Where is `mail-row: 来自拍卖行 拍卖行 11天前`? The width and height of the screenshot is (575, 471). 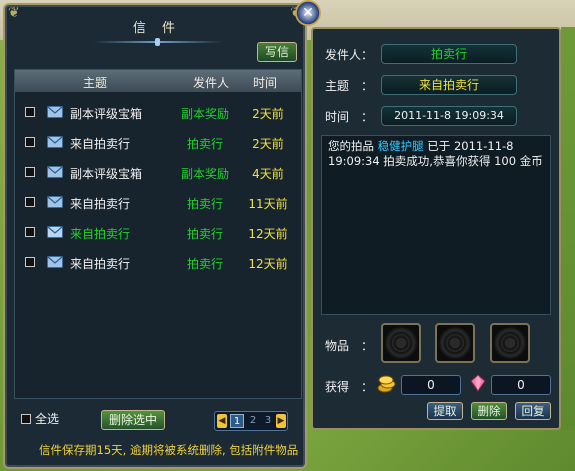 mail-row: 来自拍卖行 拍卖行 11天前 is located at coordinates (159, 203).